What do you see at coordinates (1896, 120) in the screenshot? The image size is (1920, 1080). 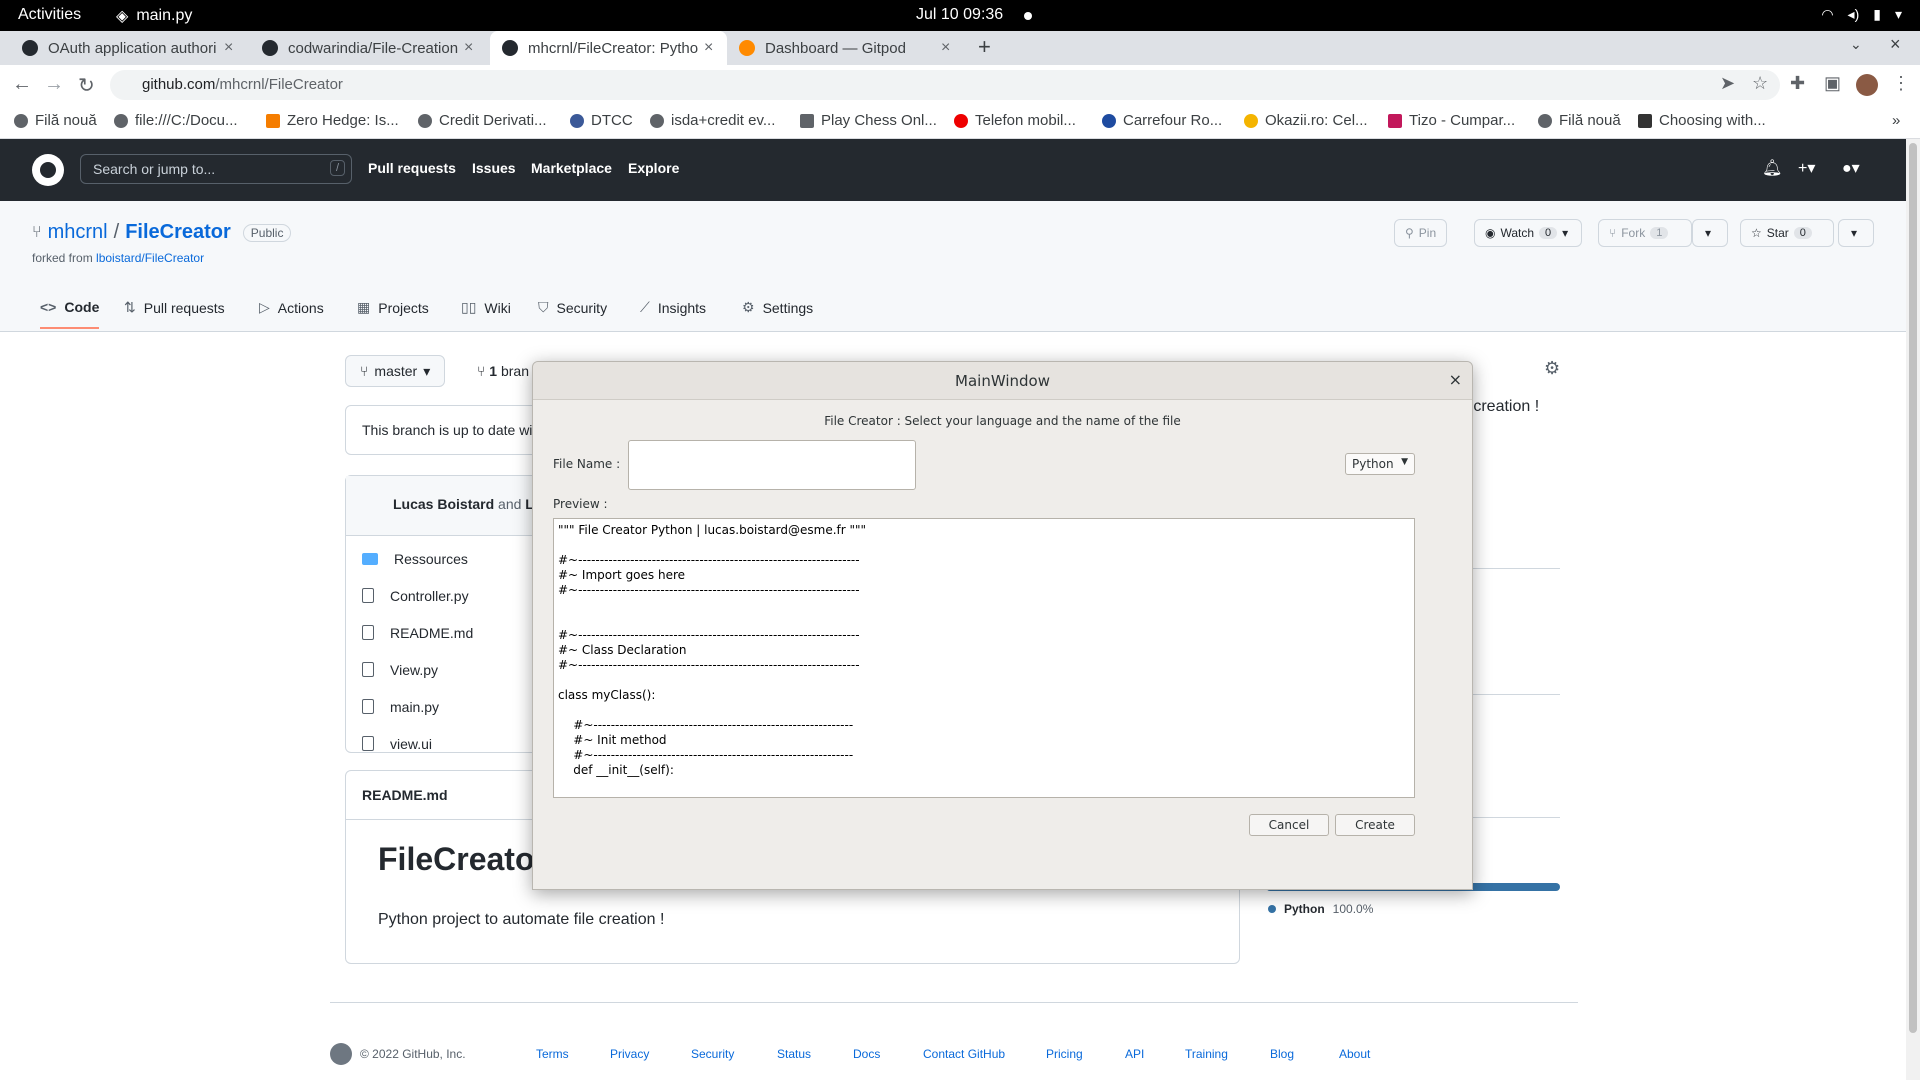 I see `bookmarks-overflow-icon: »` at bounding box center [1896, 120].